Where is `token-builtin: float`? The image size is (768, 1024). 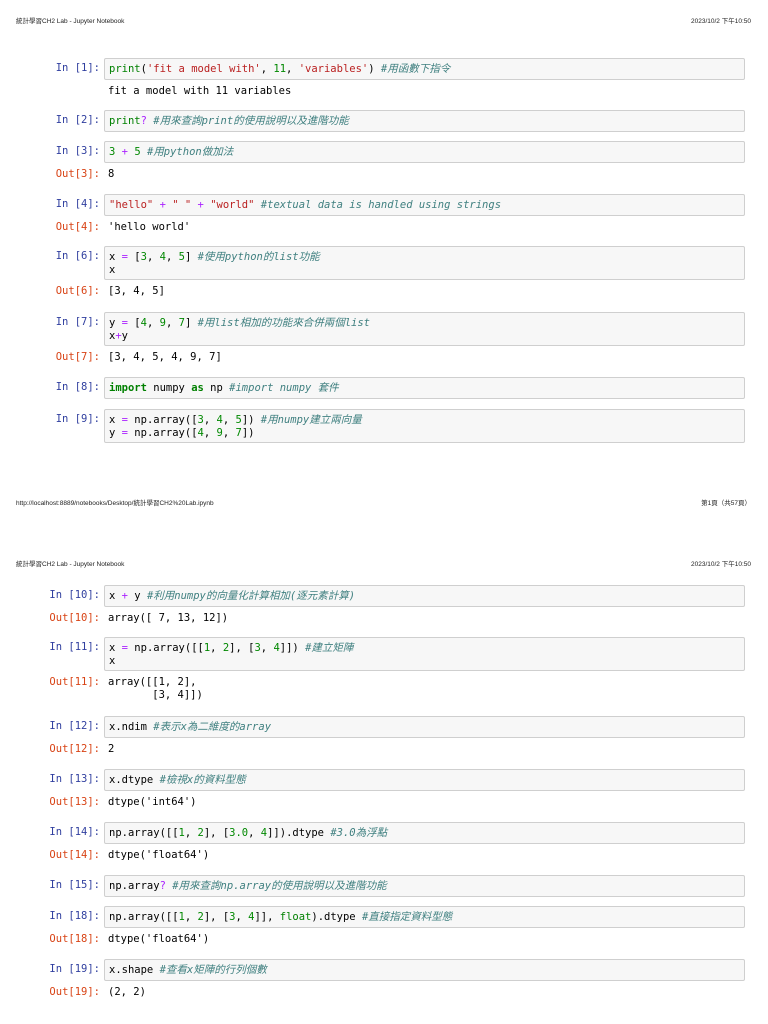
token-builtin: float is located at coordinates (295, 917).